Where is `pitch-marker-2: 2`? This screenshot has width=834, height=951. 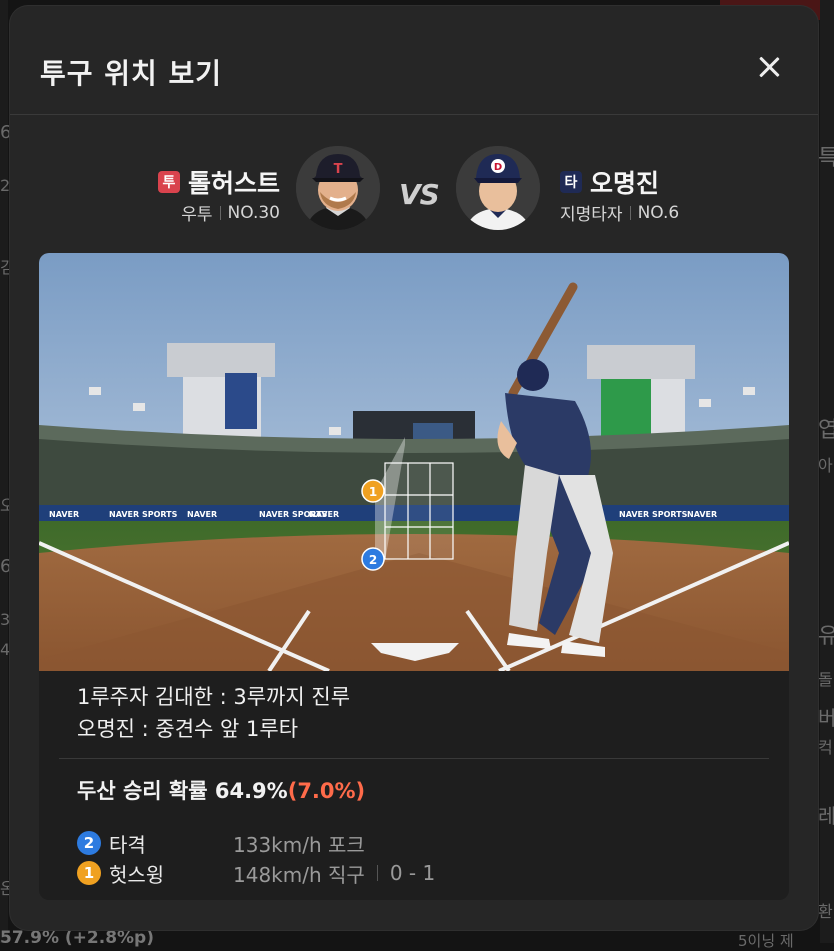 pitch-marker-2: 2 is located at coordinates (373, 559).